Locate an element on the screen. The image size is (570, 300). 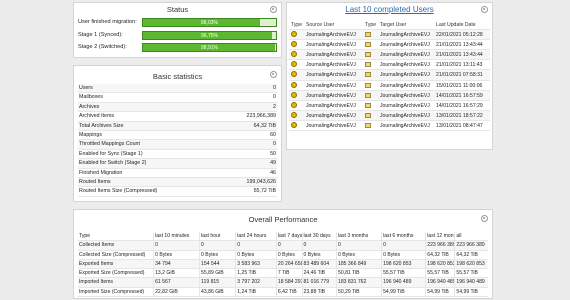
last-update-date-cell: 13/01/2021 08:47:47 is located at coordinates (459, 125).